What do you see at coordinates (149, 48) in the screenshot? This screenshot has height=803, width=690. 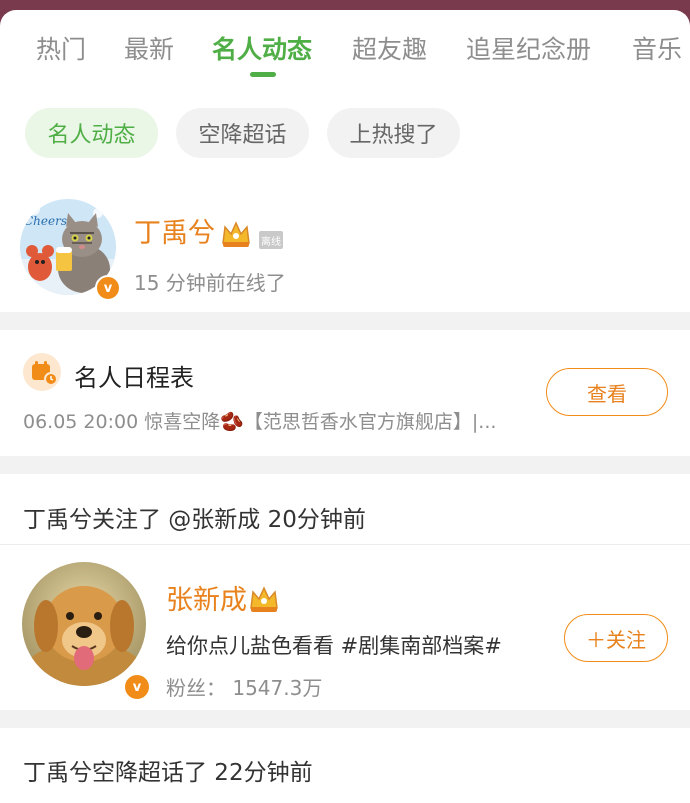 I see `tab-latest: 最新` at bounding box center [149, 48].